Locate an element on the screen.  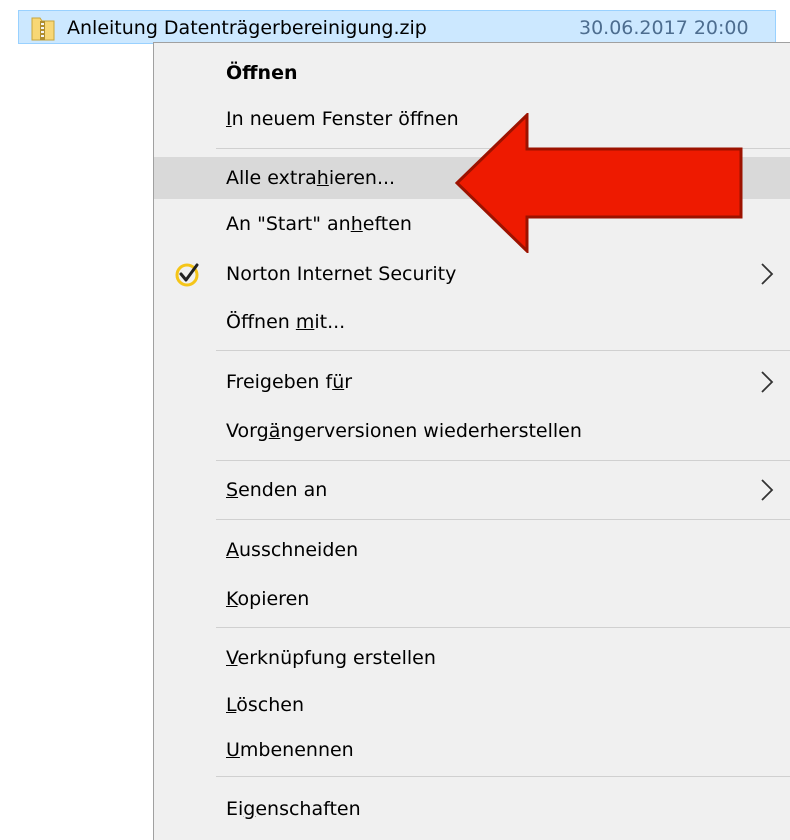
menu-item-label: Senden an is located at coordinates (277, 490).